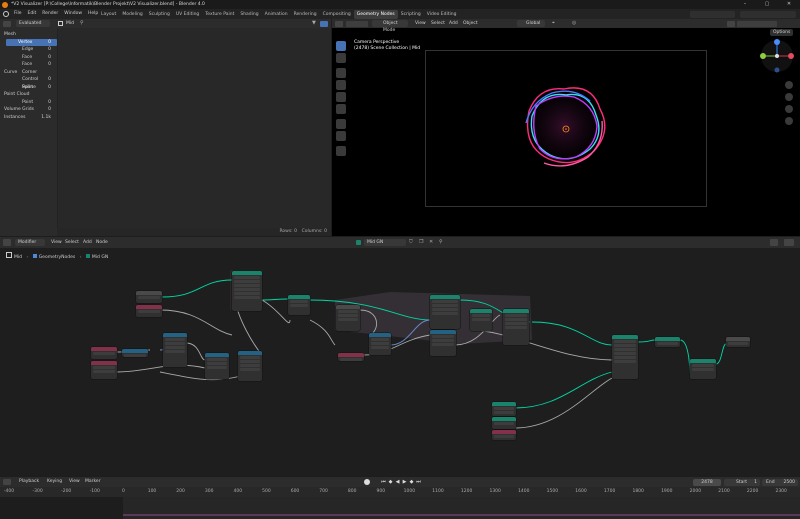 This screenshot has height=519, width=800. Describe the element at coordinates (149, 297) in the screenshot. I see `node-group-input` at that location.